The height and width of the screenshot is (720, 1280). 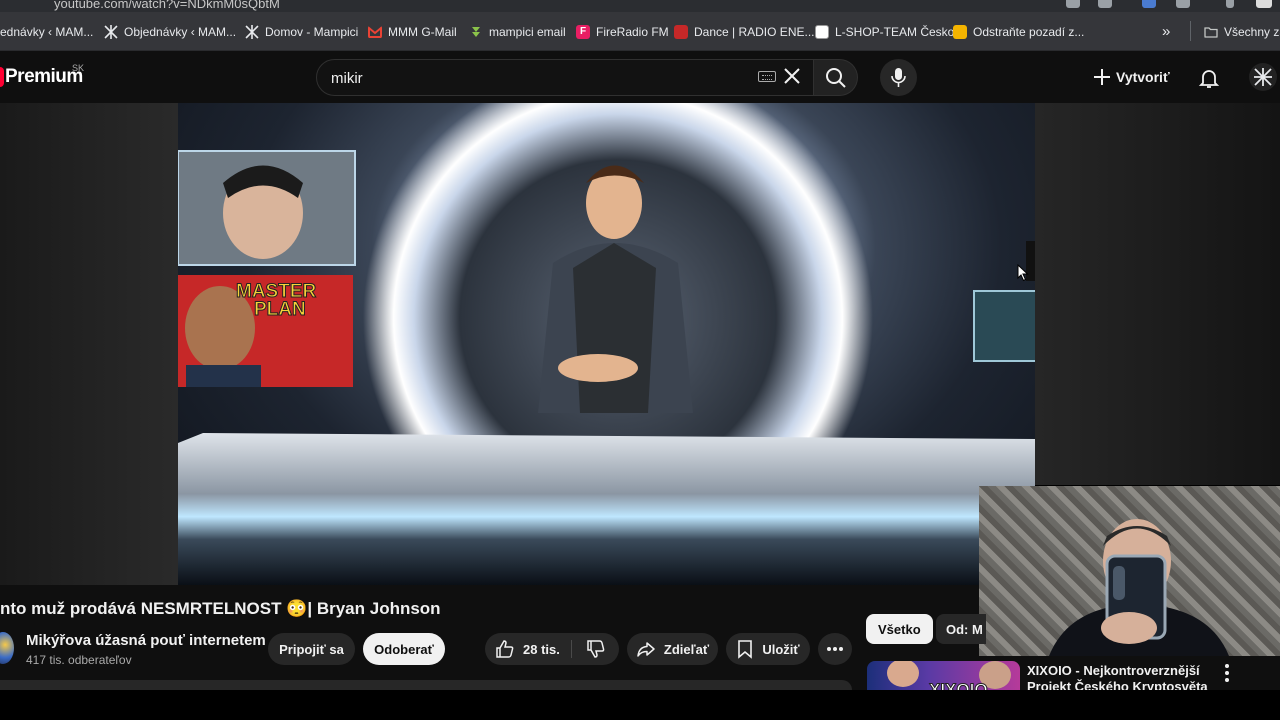 I want to click on bookmark-label: L-SHOP-TEAM Česko, so click(x=895, y=31).